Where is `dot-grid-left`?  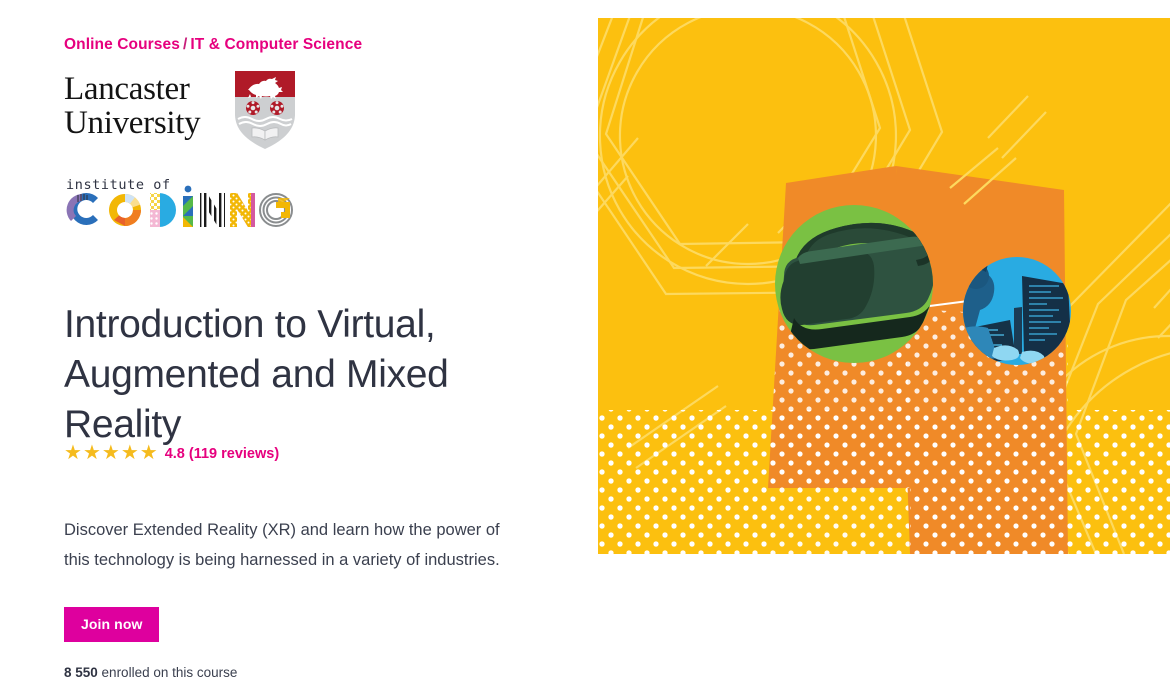
dot-grid-left is located at coordinates (685, 484).